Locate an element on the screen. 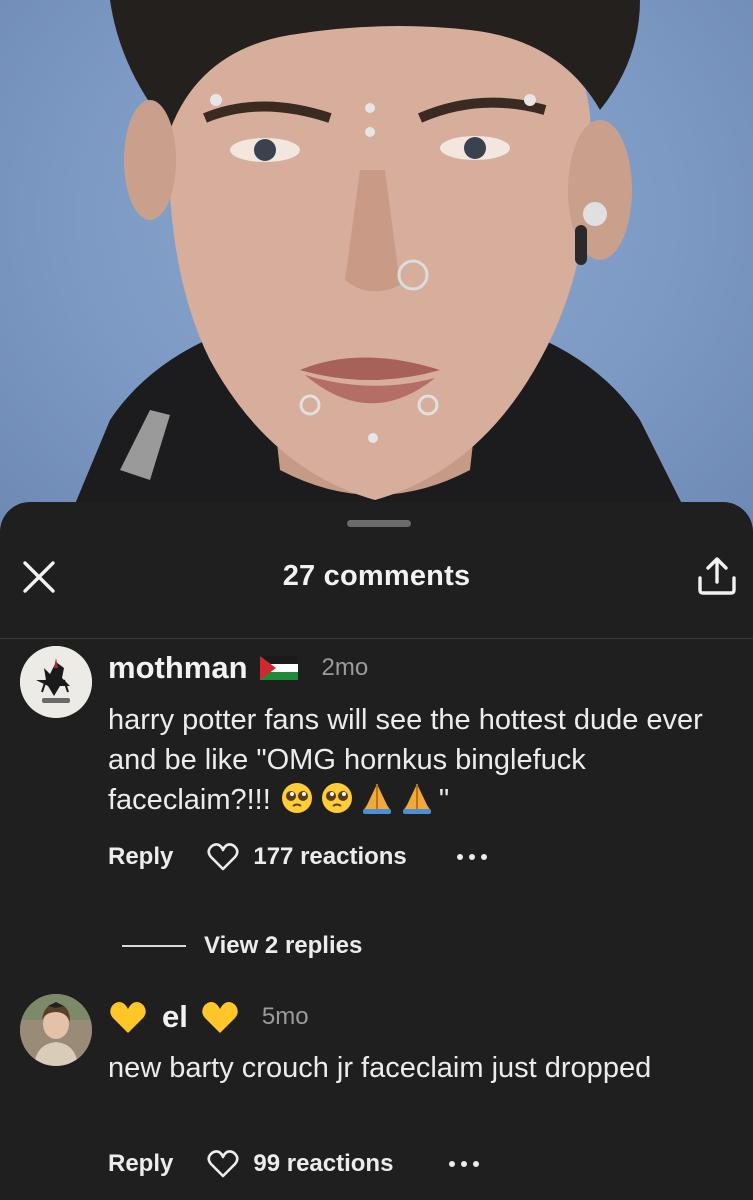 The image size is (753, 1200). person-avatar-image is located at coordinates (56, 1030).